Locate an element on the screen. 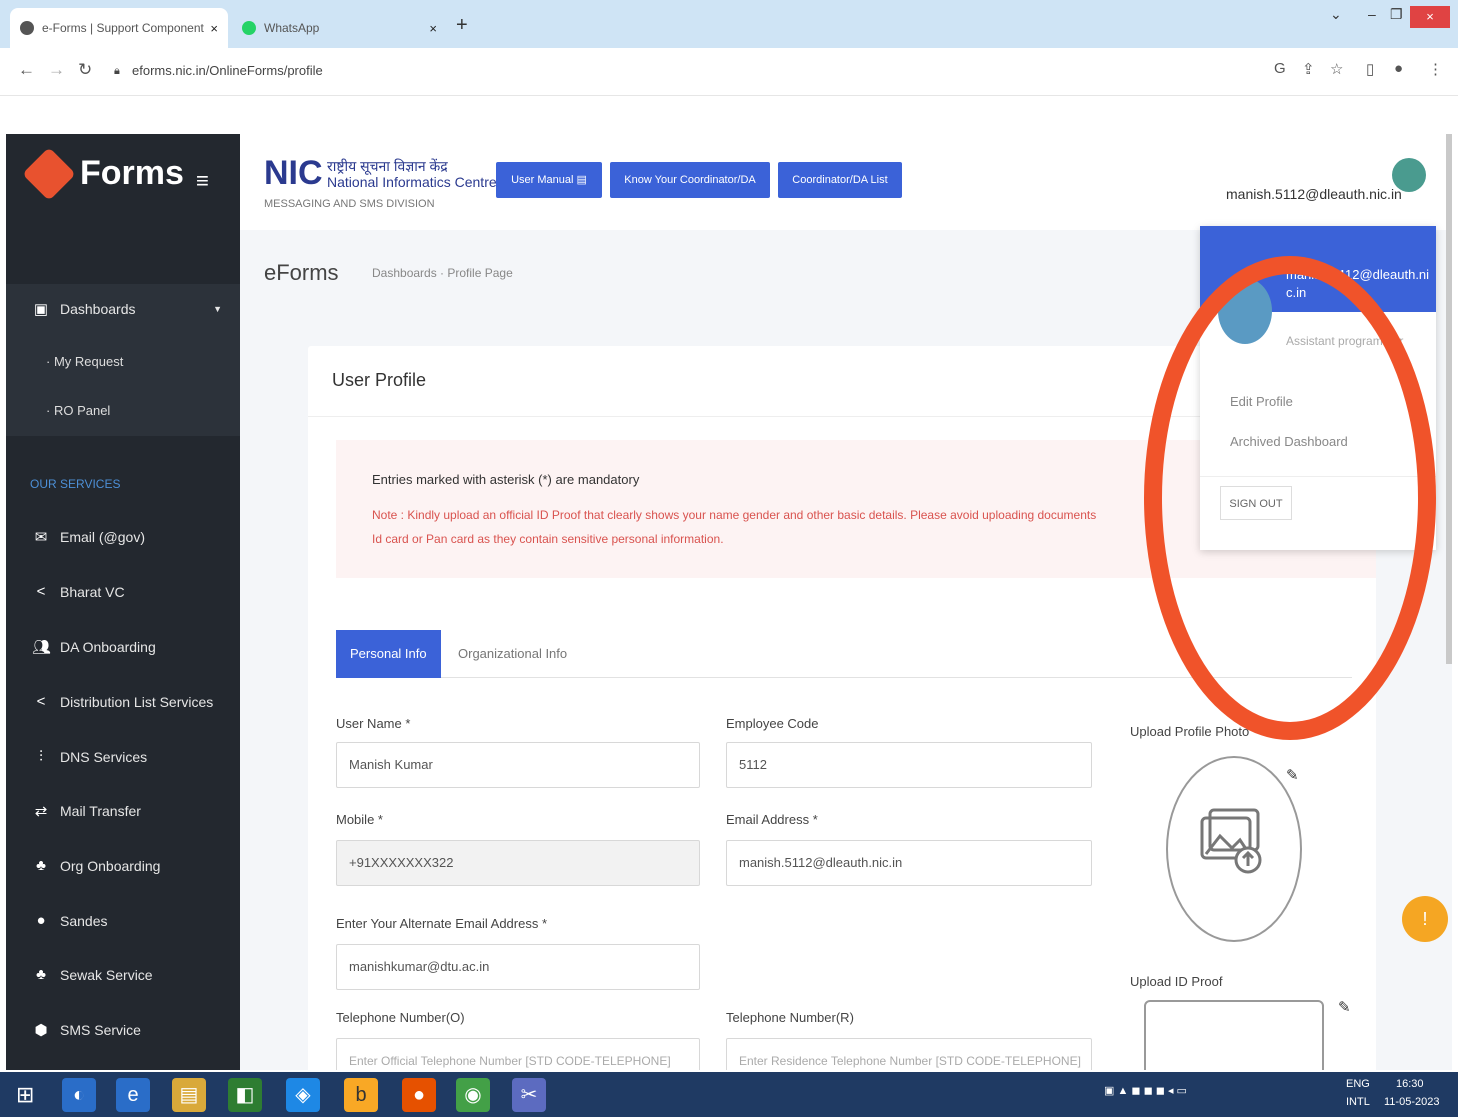 The image size is (1458, 1117). sidebar-item-org-onboarding: ♣ Org Onboarding is located at coordinates (96, 866).